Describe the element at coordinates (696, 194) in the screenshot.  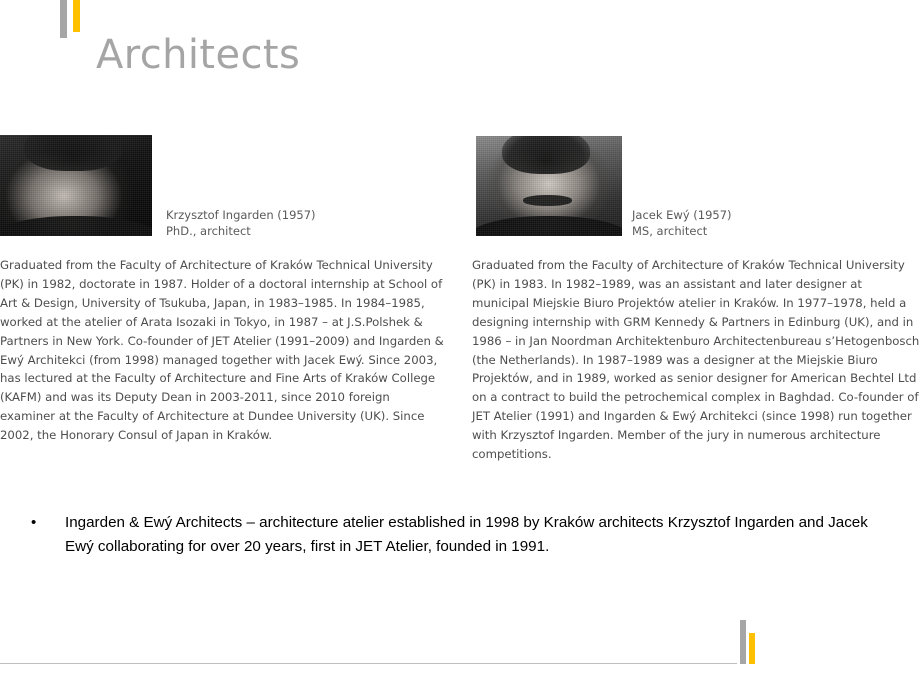
I see `profile-head: Jacek Ewý (1957) MS, architect` at that location.